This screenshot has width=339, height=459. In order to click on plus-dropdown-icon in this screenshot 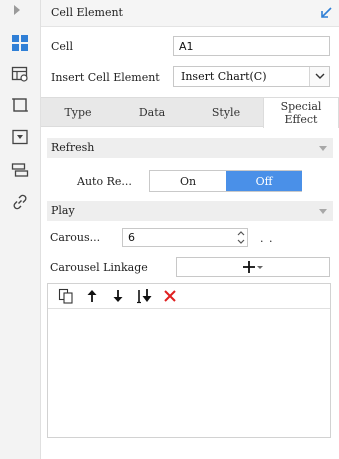, I will do `click(253, 267)`.